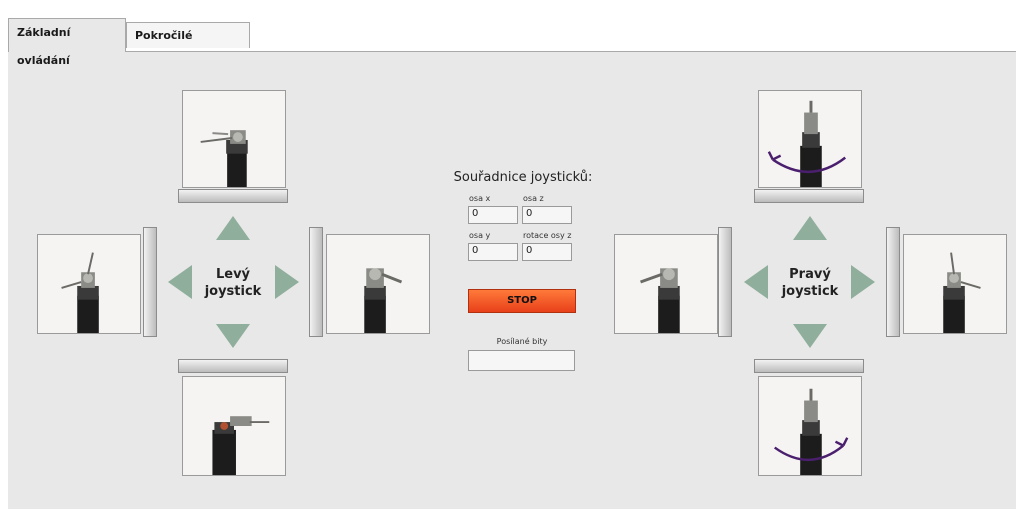  I want to click on rotation-z-field: 0, so click(547, 252).